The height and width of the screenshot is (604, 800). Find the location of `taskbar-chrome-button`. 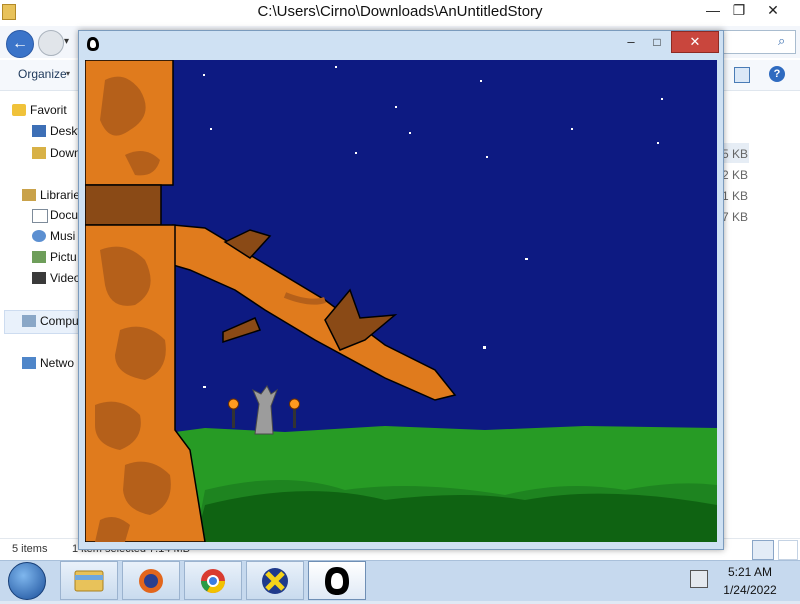

taskbar-chrome-button is located at coordinates (213, 580).